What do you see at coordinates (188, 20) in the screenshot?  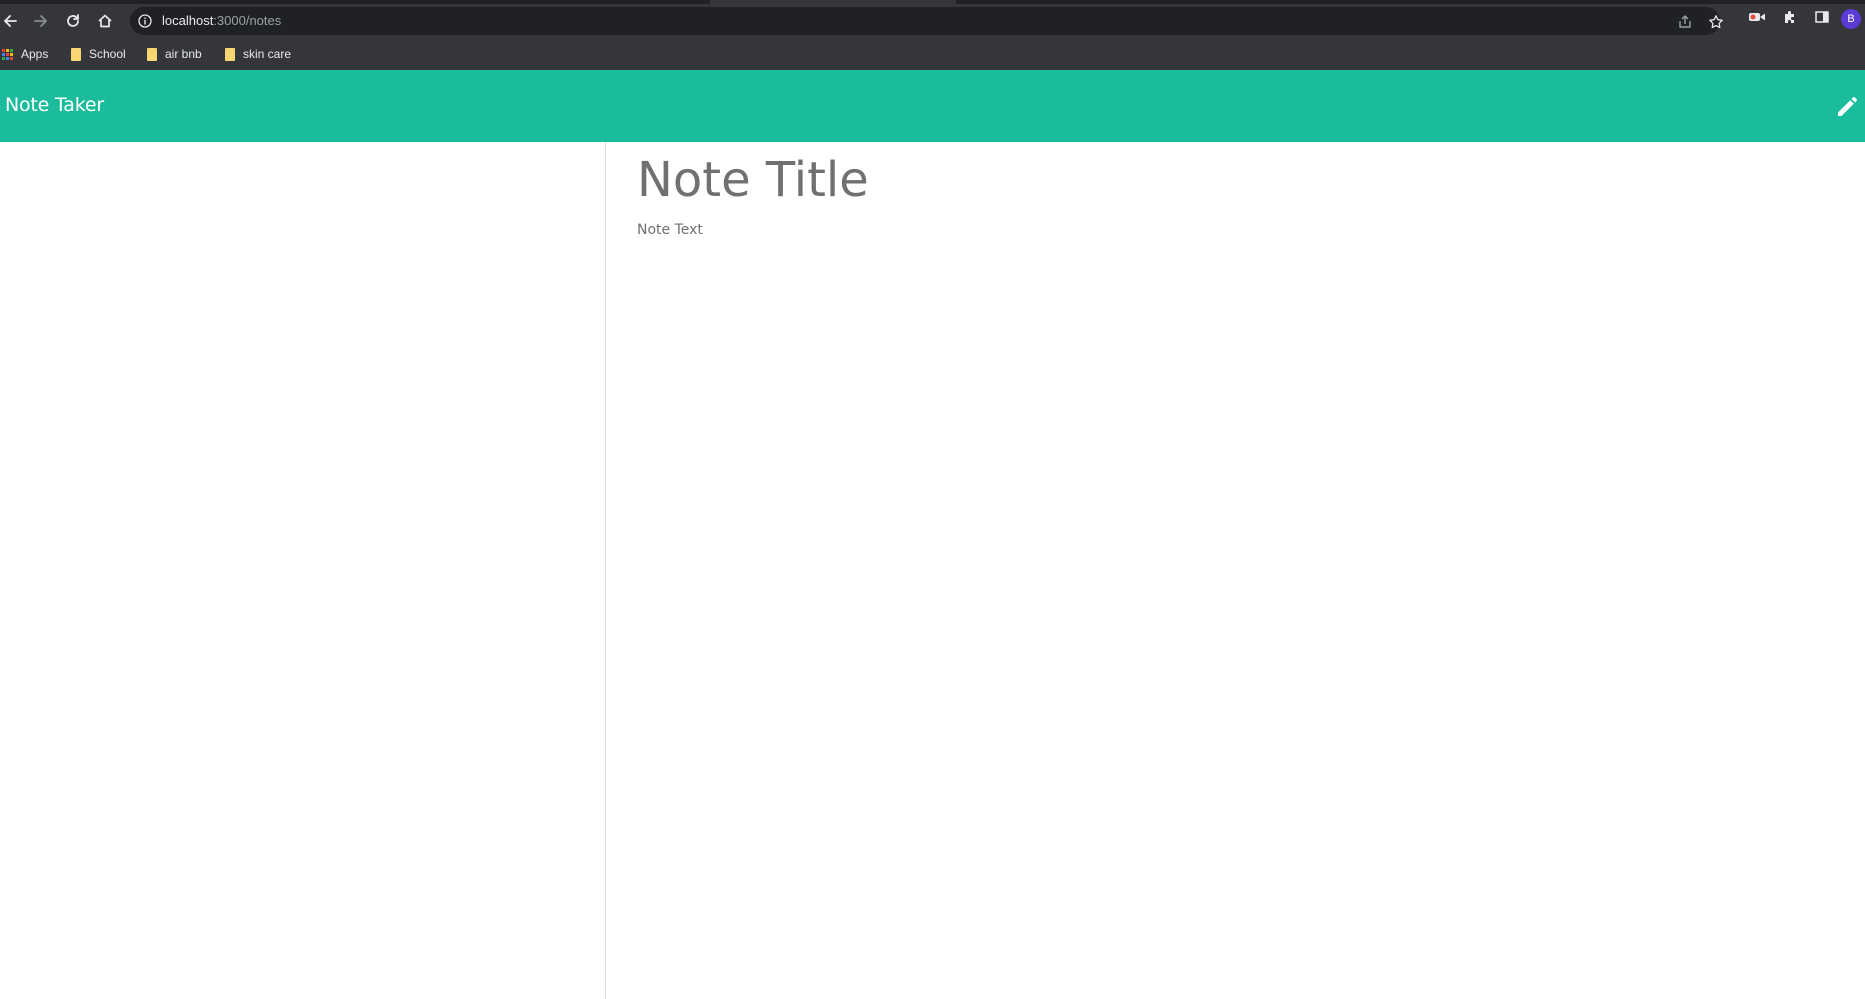 I see `url-host: localhost` at bounding box center [188, 20].